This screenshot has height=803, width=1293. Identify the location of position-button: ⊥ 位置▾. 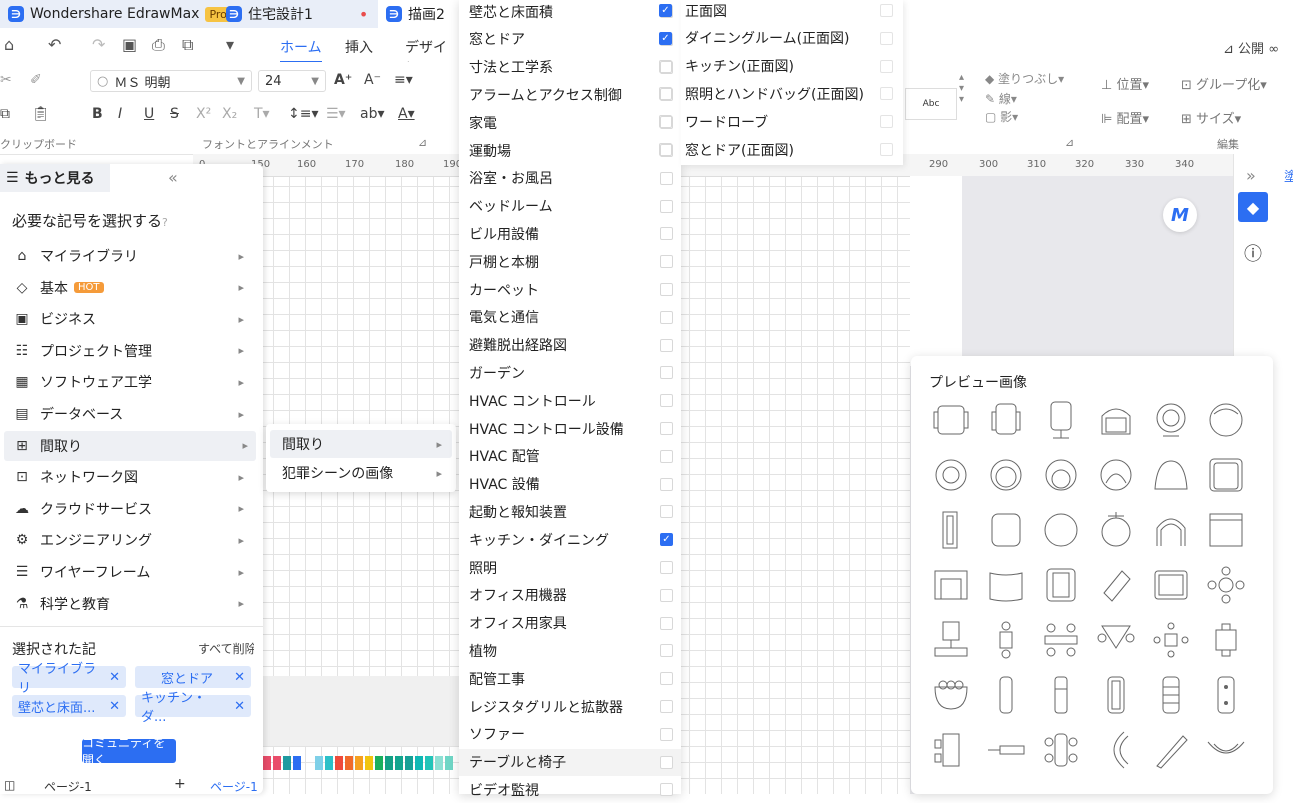
(1125, 83).